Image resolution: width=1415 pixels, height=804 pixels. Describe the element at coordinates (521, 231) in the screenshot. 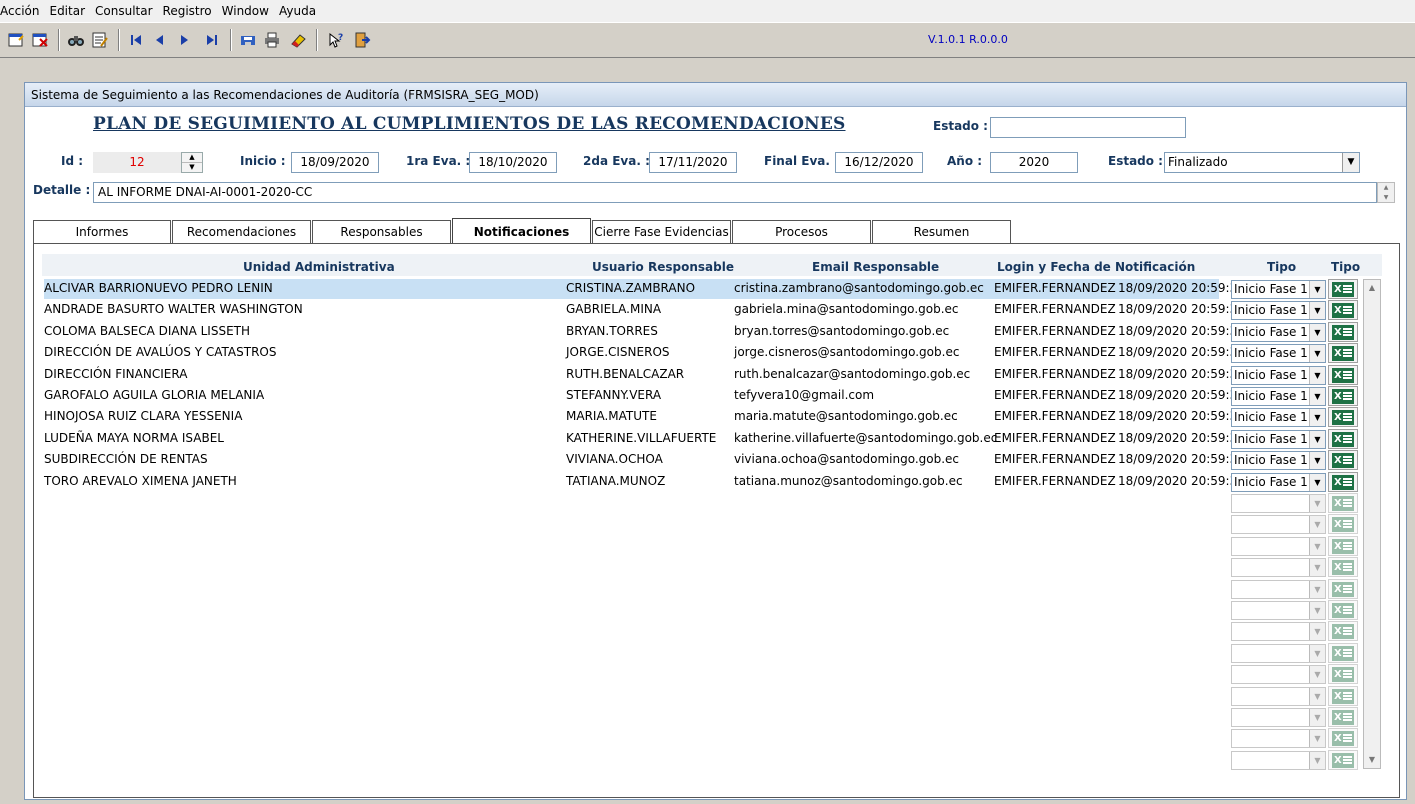

I see `tab-notificaciones: Notificaciones` at that location.